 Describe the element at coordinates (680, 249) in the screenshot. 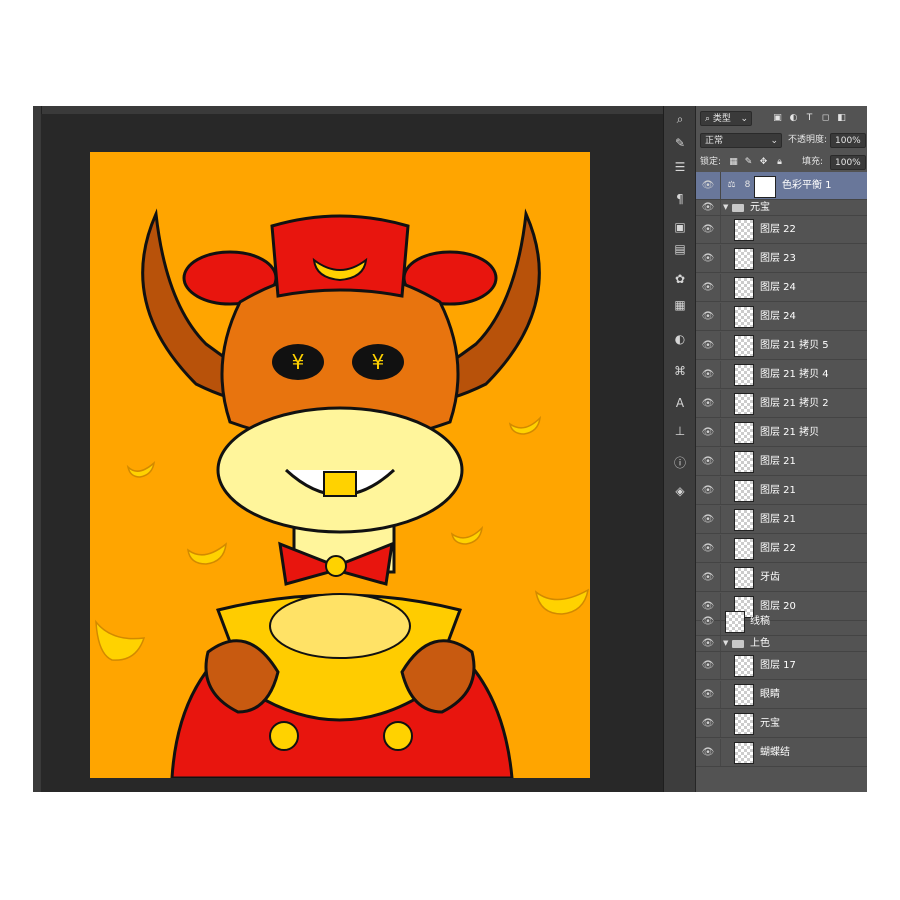

I see `notes-icon: ▤` at that location.